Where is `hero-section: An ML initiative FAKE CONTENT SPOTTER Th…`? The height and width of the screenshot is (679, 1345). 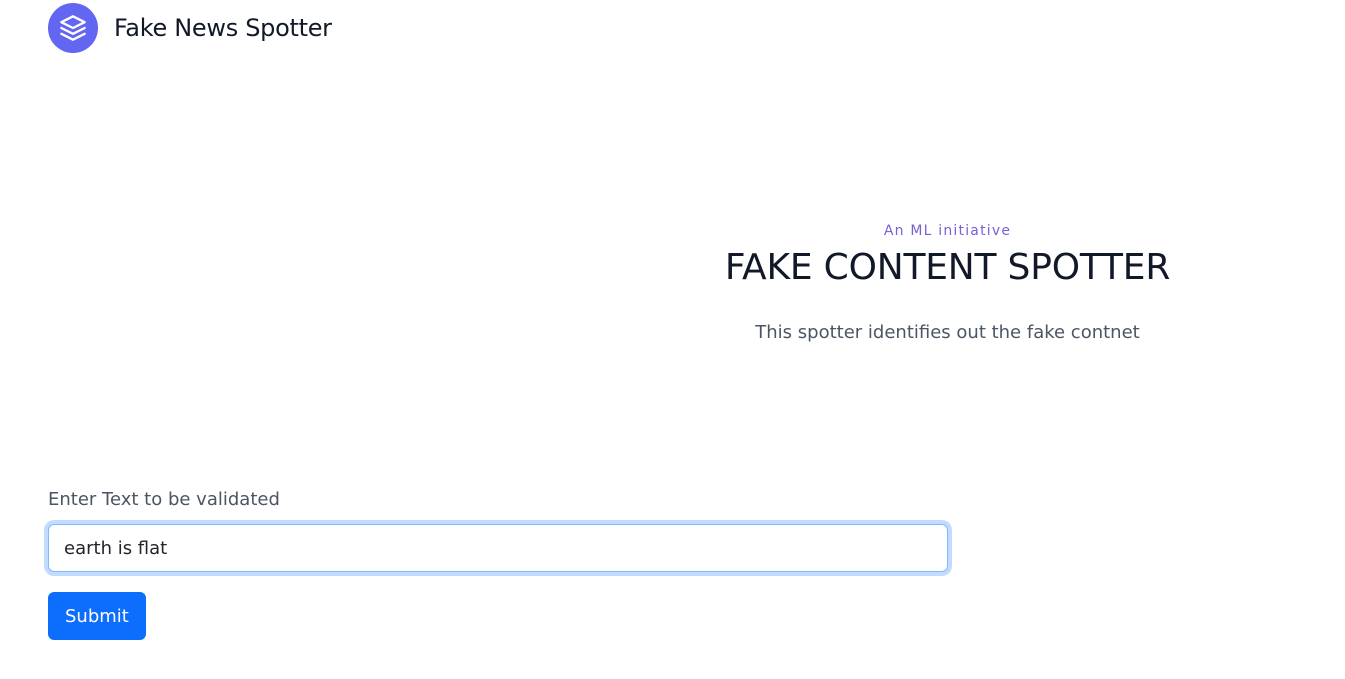
hero-section: An ML initiative FAKE CONTENT SPOTTER Th… is located at coordinates (947, 283).